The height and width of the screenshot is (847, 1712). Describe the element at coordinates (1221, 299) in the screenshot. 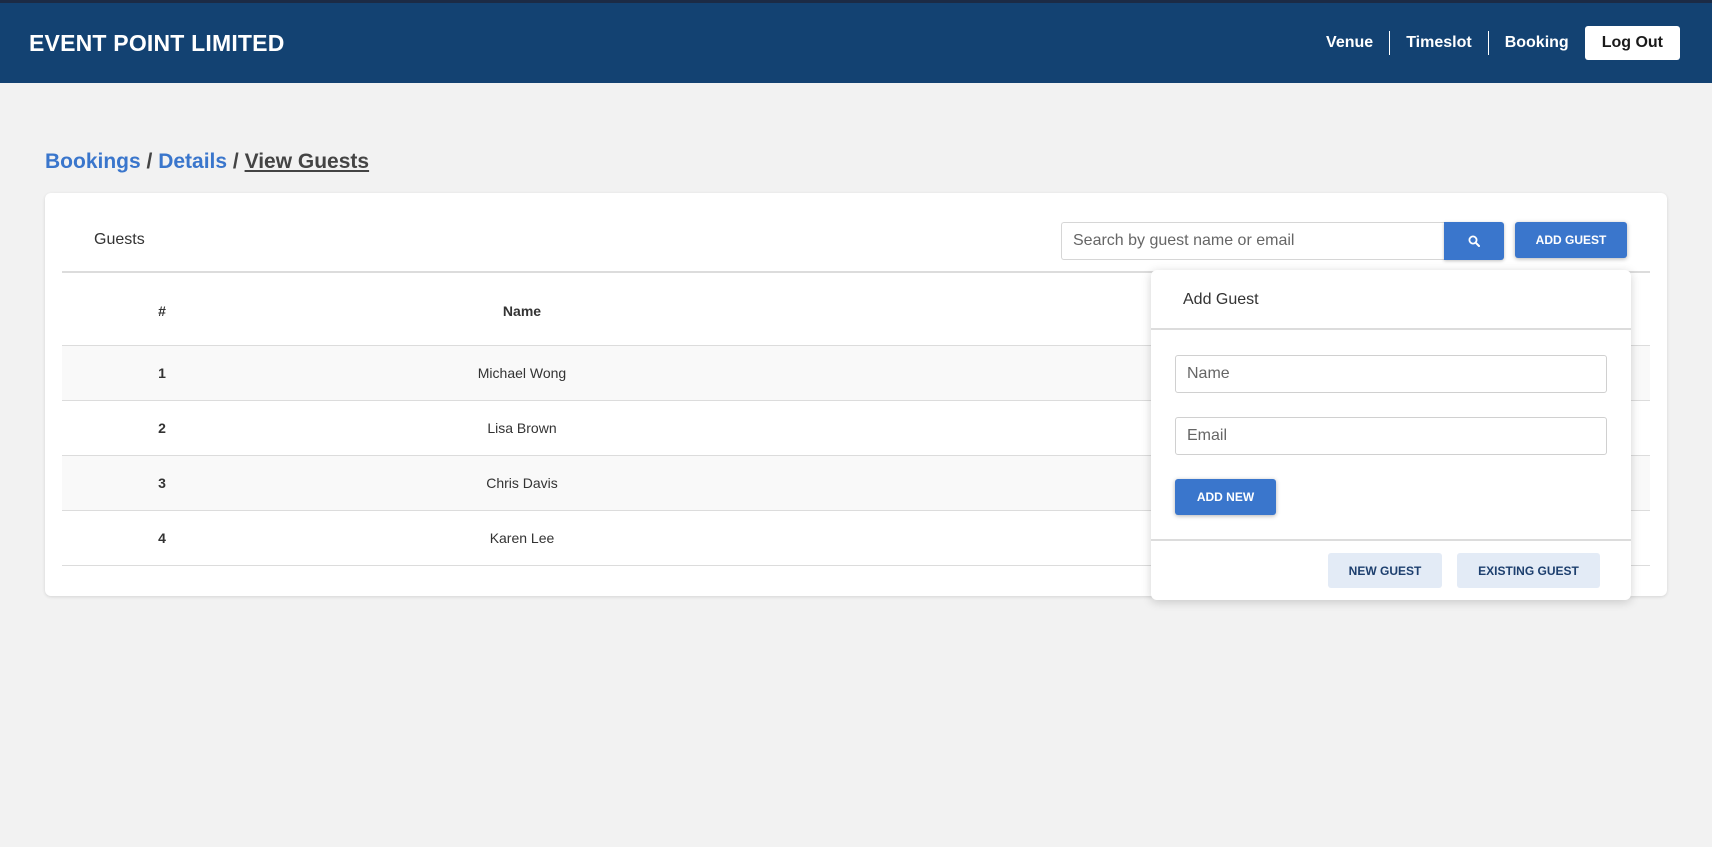

I see `popover-title: Add Guest` at that location.